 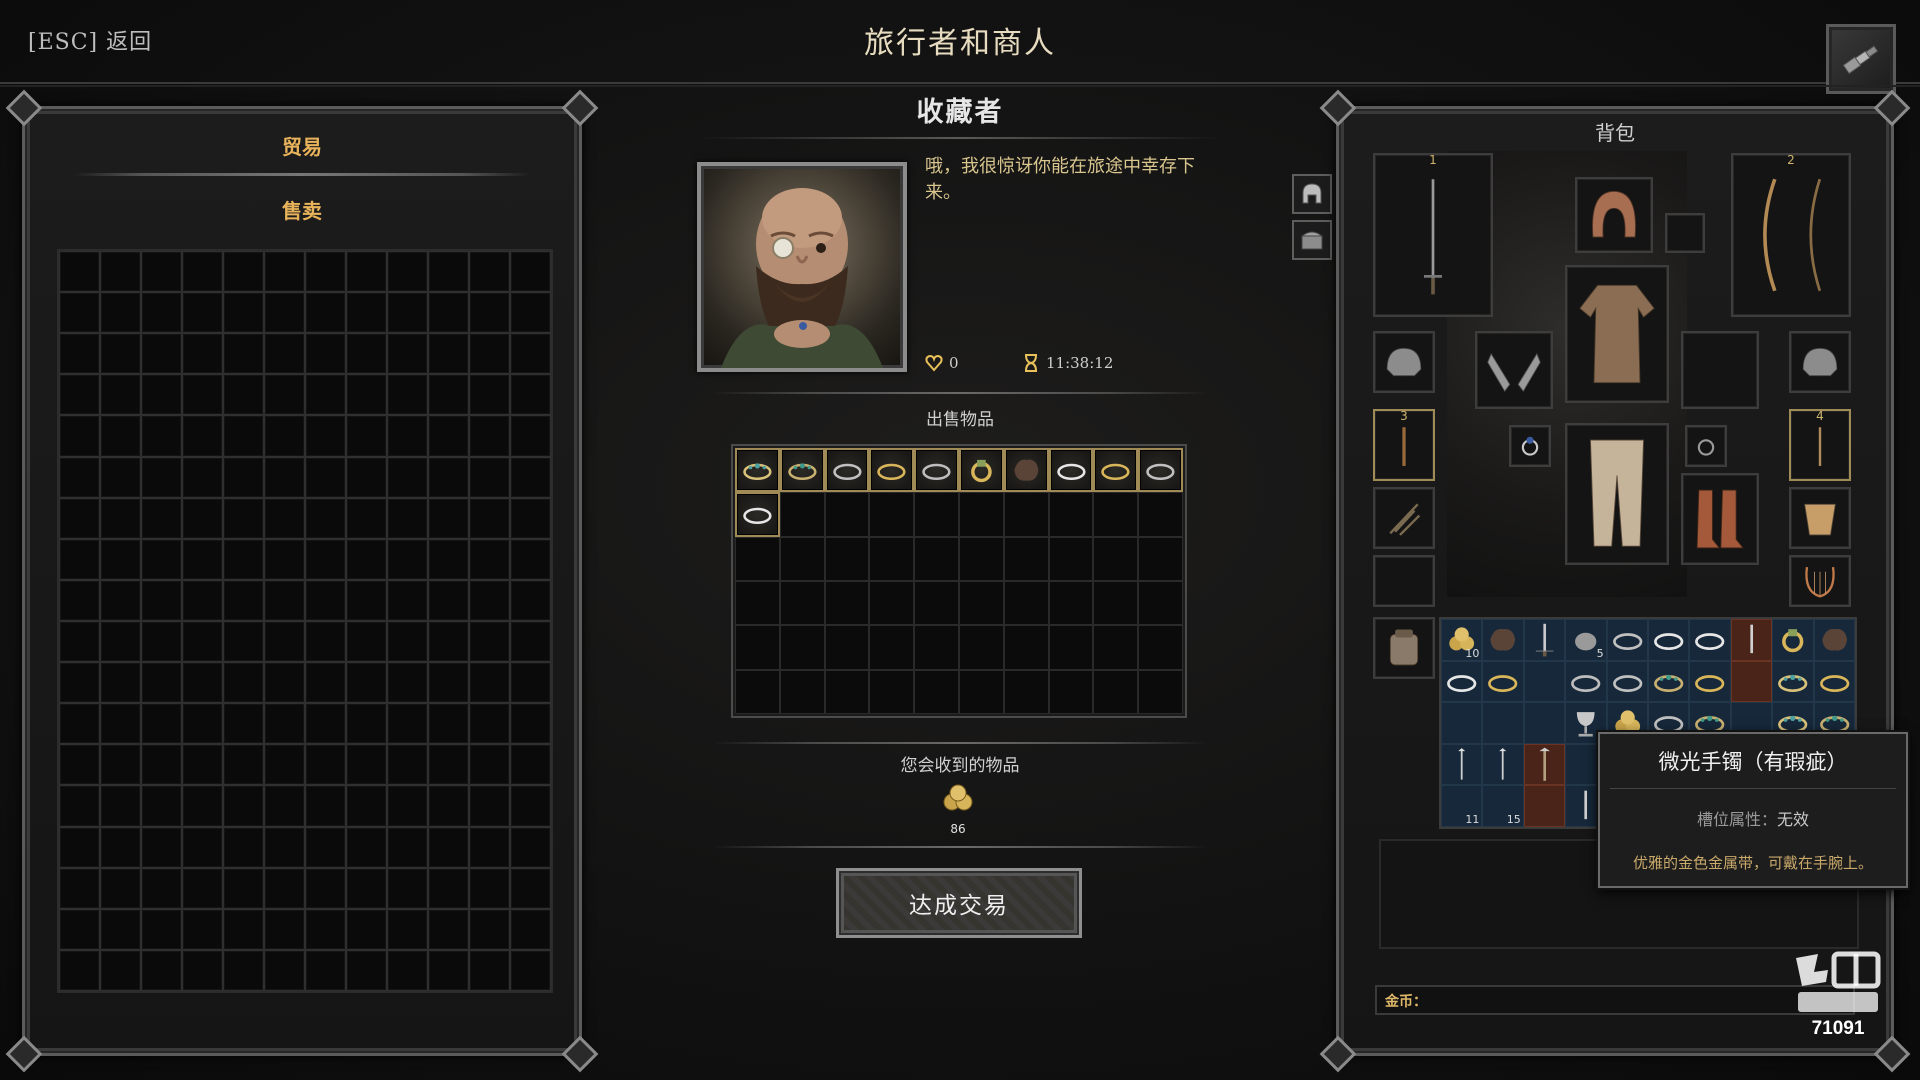 I want to click on feet-slot, so click(x=1720, y=519).